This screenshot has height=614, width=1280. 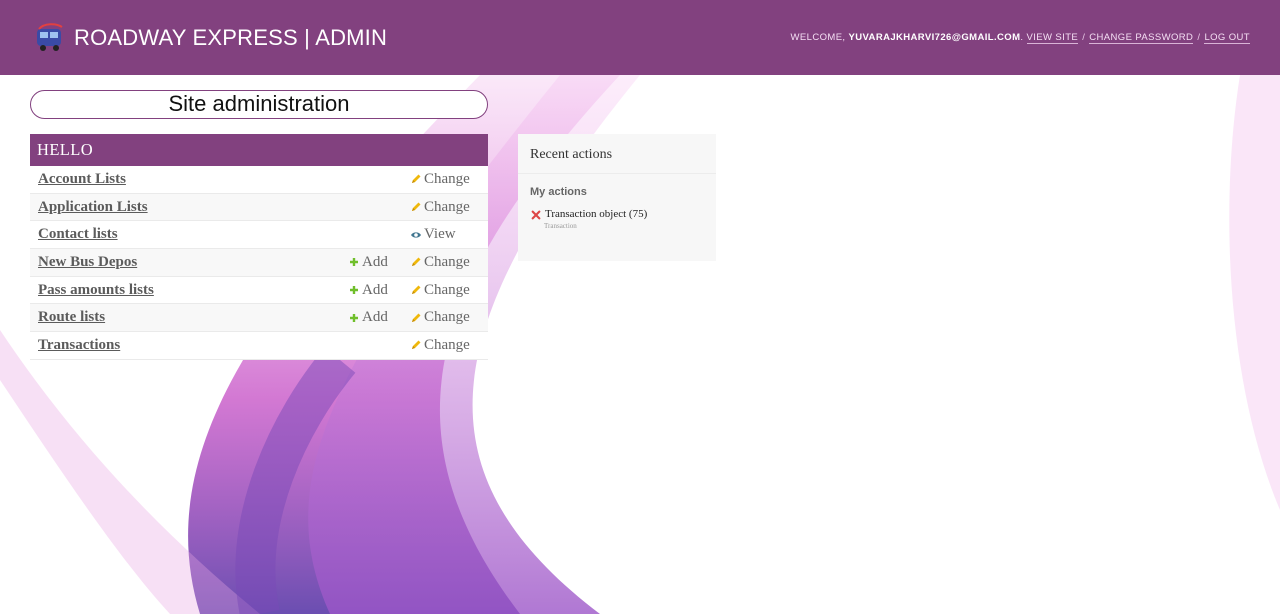 I want to click on page-title: Site administration, so click(x=259, y=104).